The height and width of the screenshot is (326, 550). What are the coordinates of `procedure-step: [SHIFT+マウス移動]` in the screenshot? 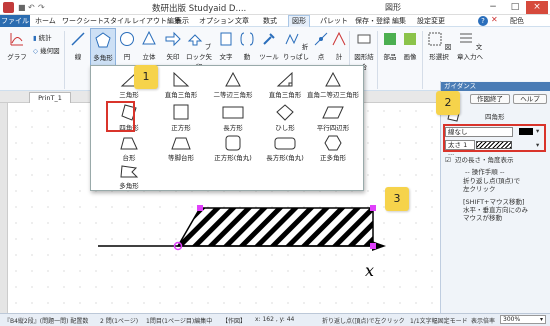 It's located at (494, 202).